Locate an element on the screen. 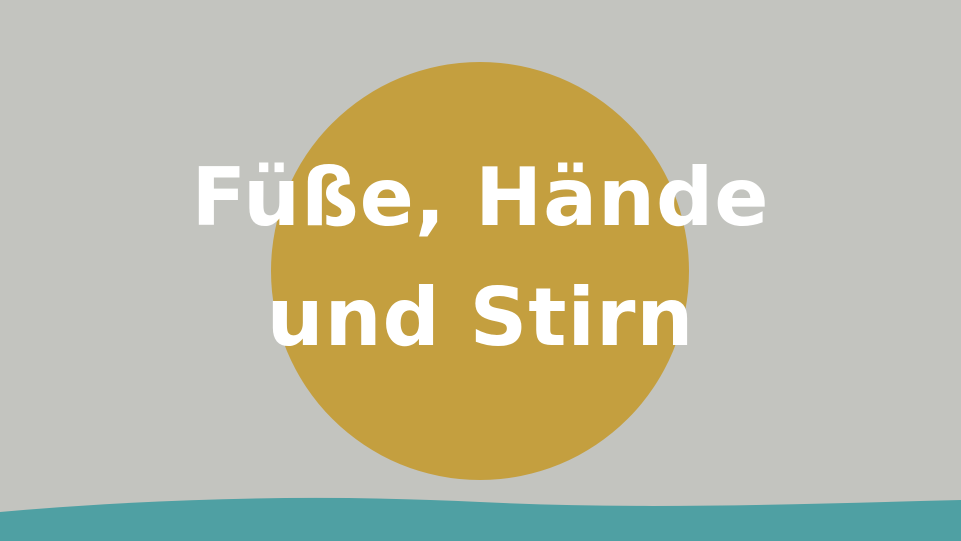 Image resolution: width=961 pixels, height=541 pixels. title-line-2: und Stirn is located at coordinates (480, 317).